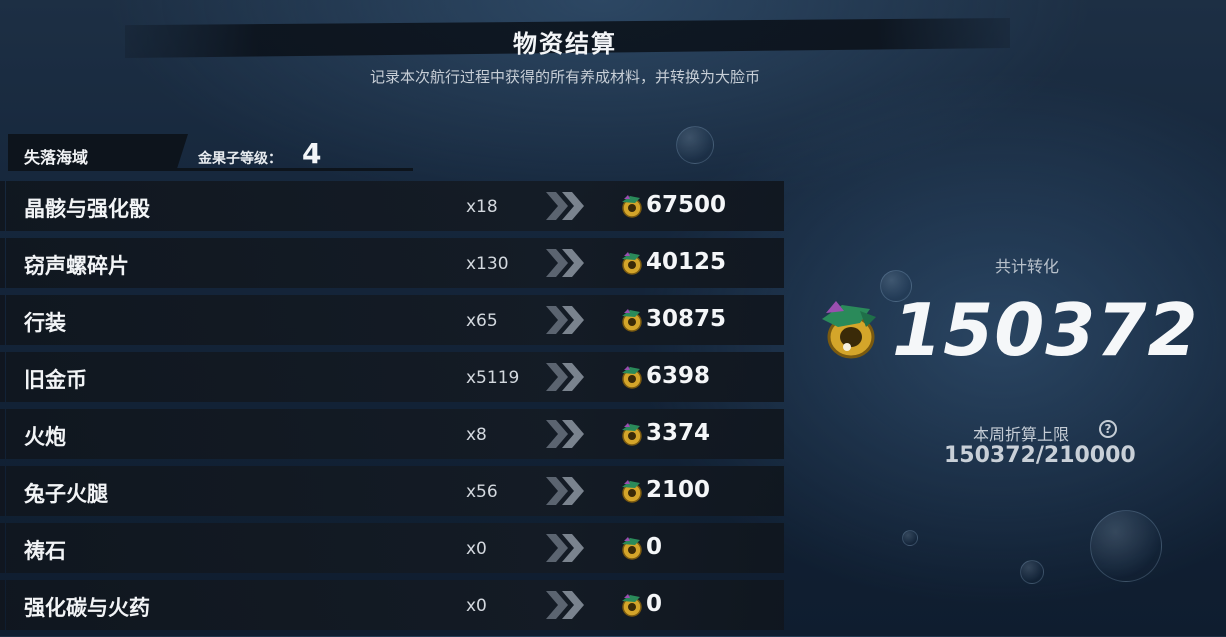 The width and height of the screenshot is (1226, 637). What do you see at coordinates (487, 264) in the screenshot?
I see `item-quantity: x130` at bounding box center [487, 264].